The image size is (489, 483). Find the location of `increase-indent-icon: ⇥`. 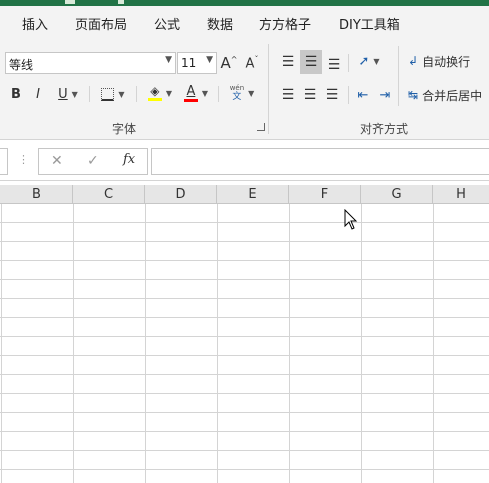

increase-indent-icon: ⇥ is located at coordinates (385, 95).